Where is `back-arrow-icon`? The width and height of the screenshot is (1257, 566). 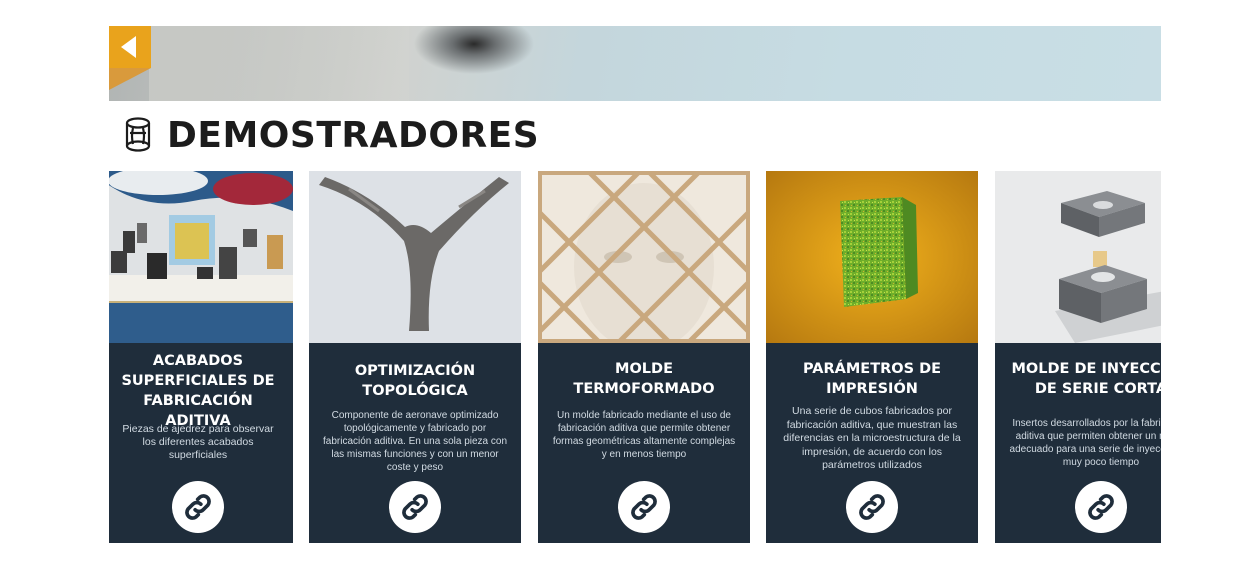 back-arrow-icon is located at coordinates (128, 47).